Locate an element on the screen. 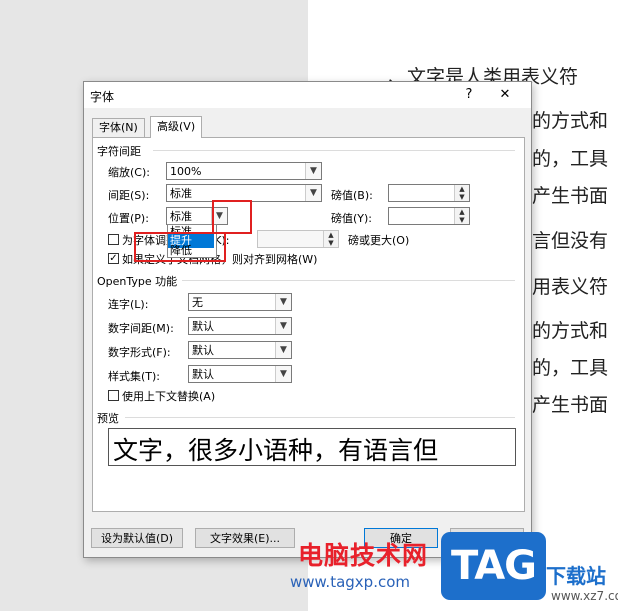  scale-label: 缩放(C): is located at coordinates (129, 172).